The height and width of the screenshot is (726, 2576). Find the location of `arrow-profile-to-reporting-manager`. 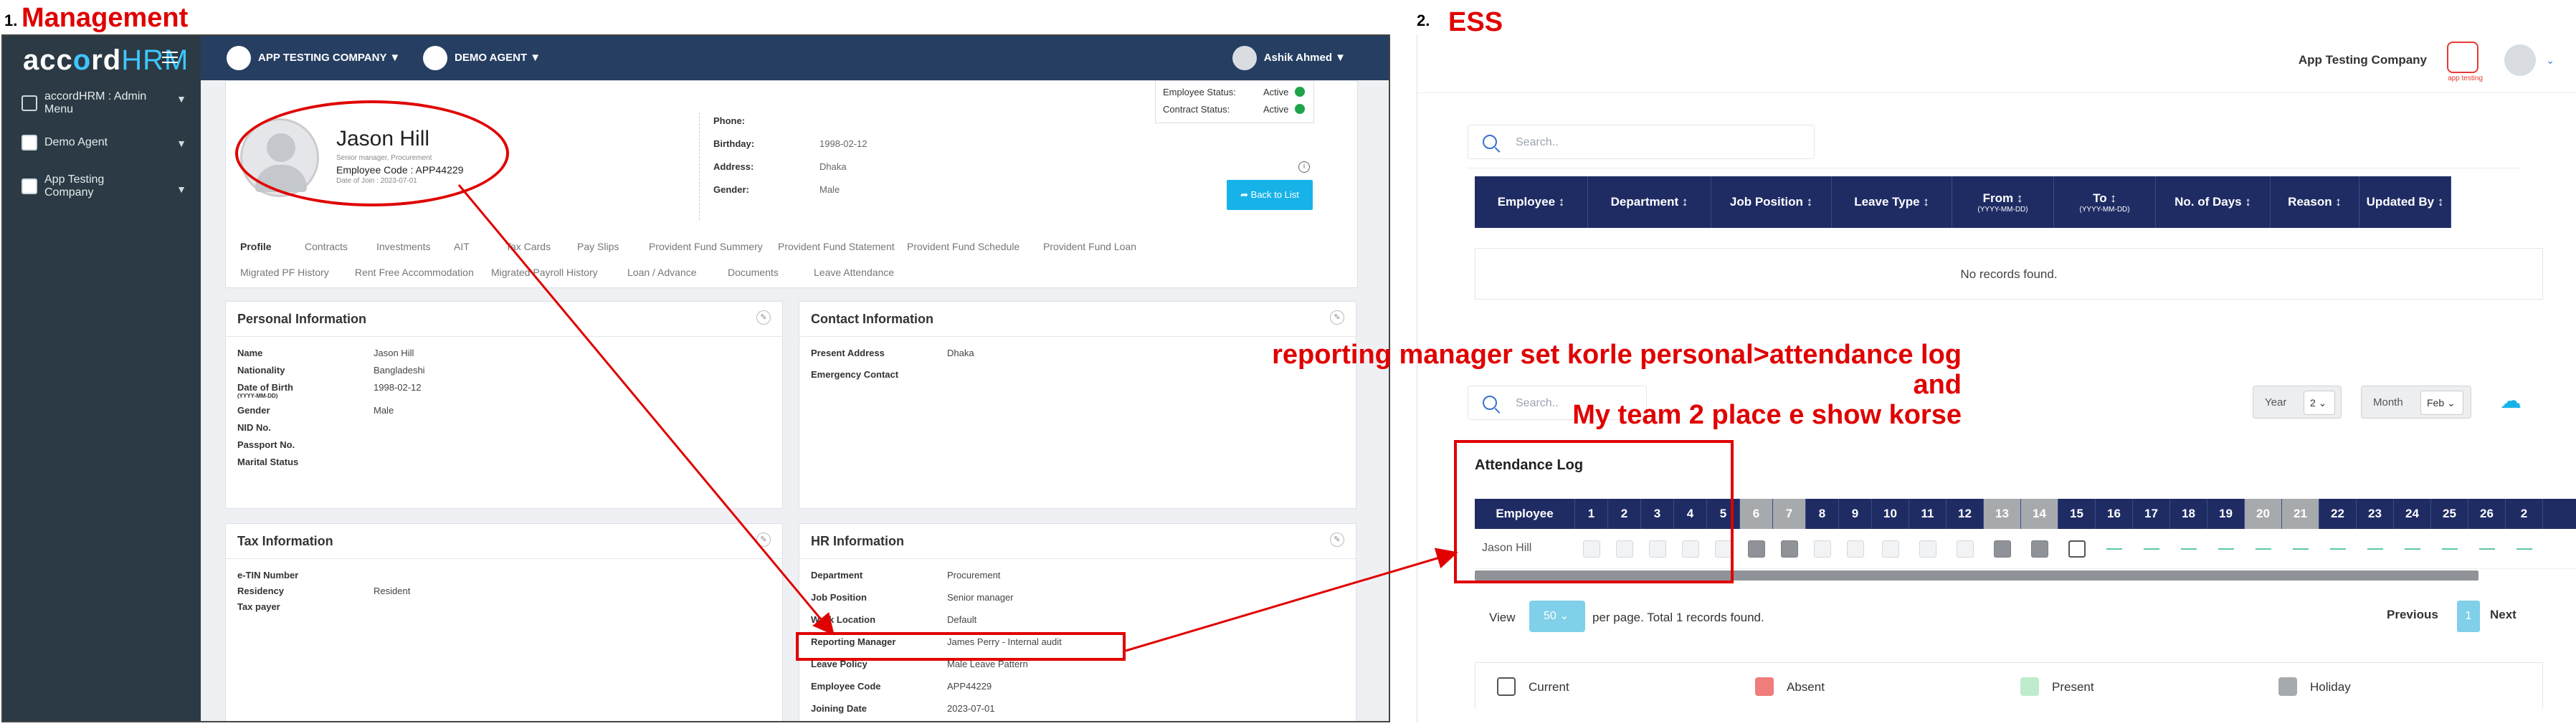

arrow-profile-to-reporting-manager is located at coordinates (646, 410).